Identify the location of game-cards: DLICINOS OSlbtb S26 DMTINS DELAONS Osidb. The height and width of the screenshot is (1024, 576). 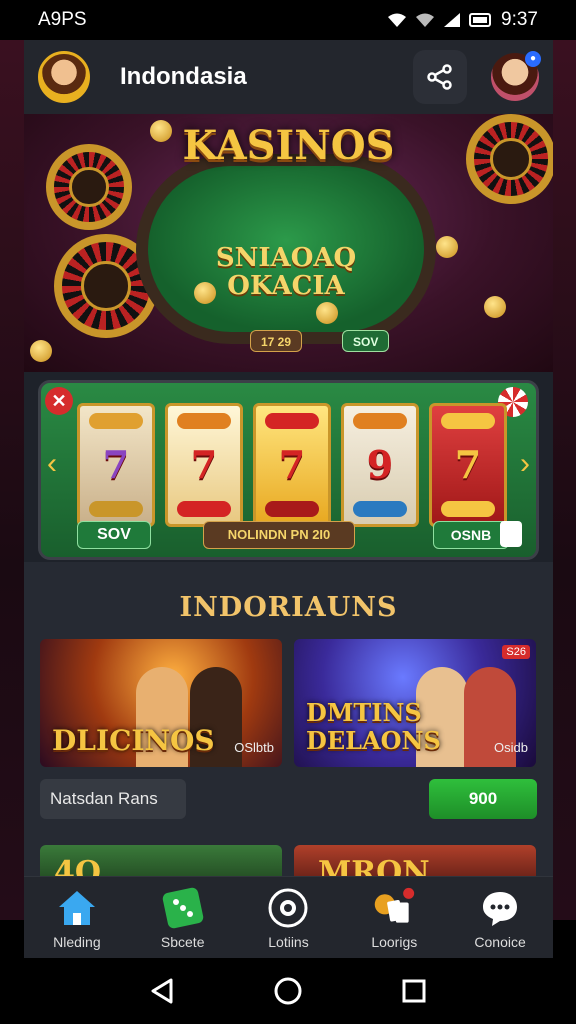
(288, 703).